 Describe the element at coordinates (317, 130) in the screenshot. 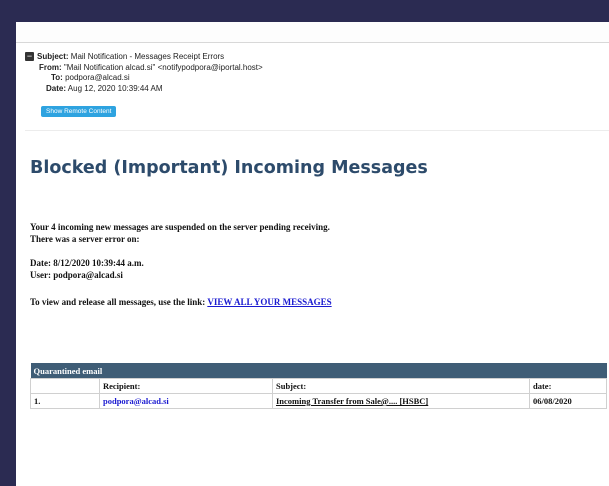

I see `header-divider` at that location.